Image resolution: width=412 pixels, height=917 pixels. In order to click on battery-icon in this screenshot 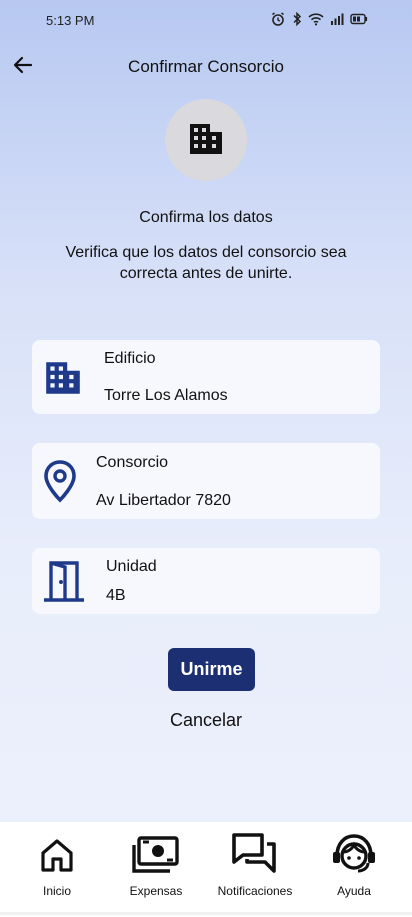, I will do `click(359, 19)`.